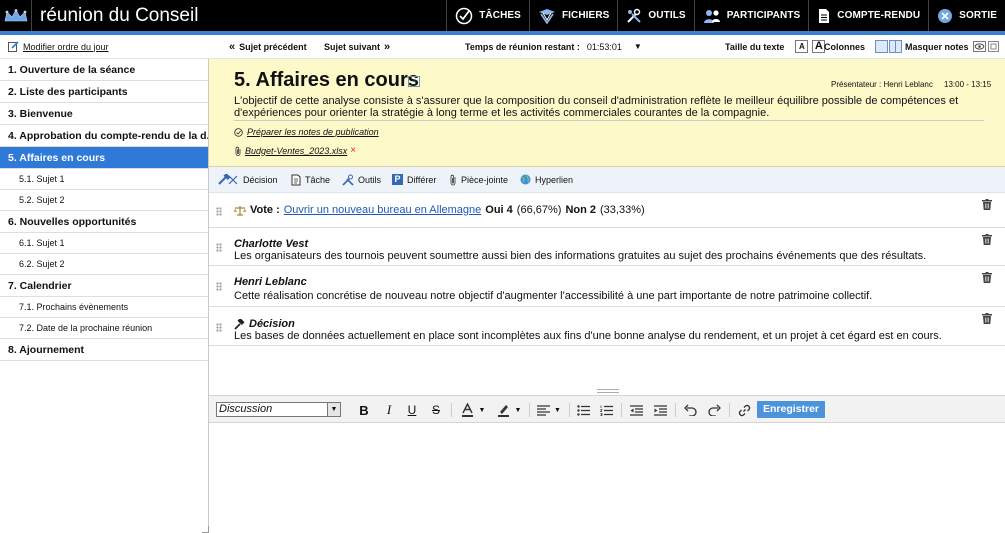 This screenshot has width=1005, height=533. I want to click on attachment-link: Budget-Ventes_2023.xlsx, so click(296, 151).